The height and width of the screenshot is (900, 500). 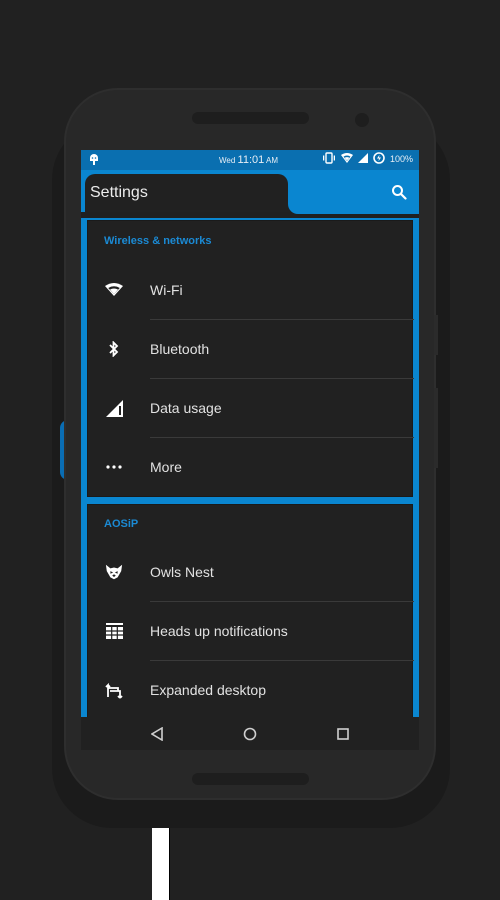 What do you see at coordinates (251, 467) in the screenshot?
I see `settings-item-more: More` at bounding box center [251, 467].